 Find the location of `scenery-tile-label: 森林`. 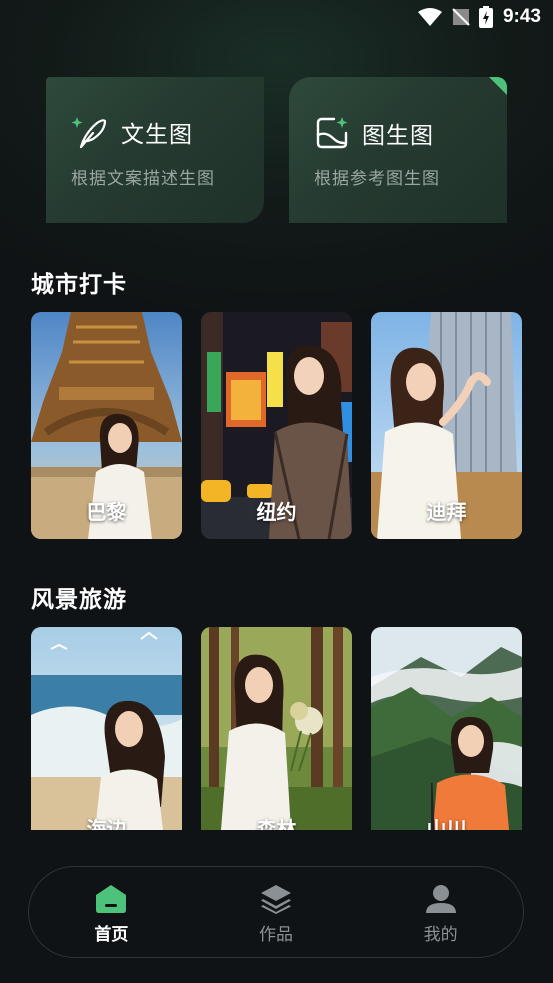

scenery-tile-label: 森林 is located at coordinates (276, 823).